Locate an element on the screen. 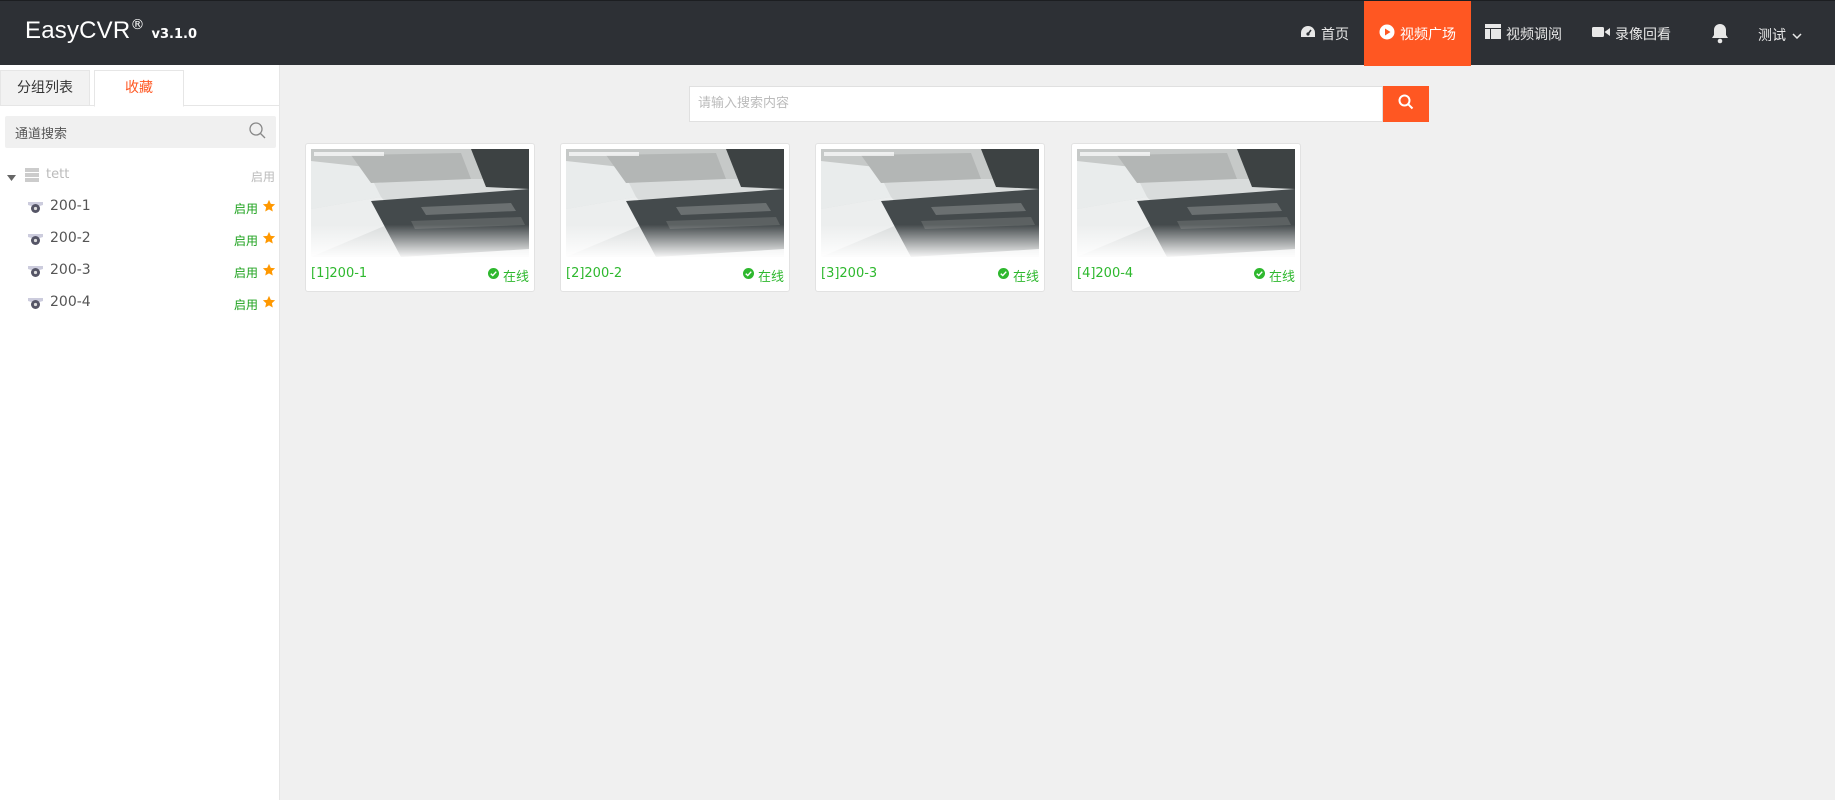 Image resolution: width=1835 pixels, height=800 pixels. caret-down-icon is located at coordinates (11, 177).